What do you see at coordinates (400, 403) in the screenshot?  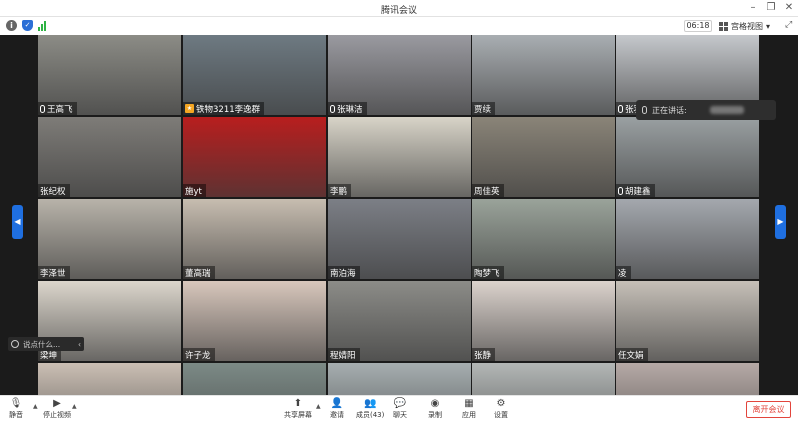 I see `chat-icon: 💬` at bounding box center [400, 403].